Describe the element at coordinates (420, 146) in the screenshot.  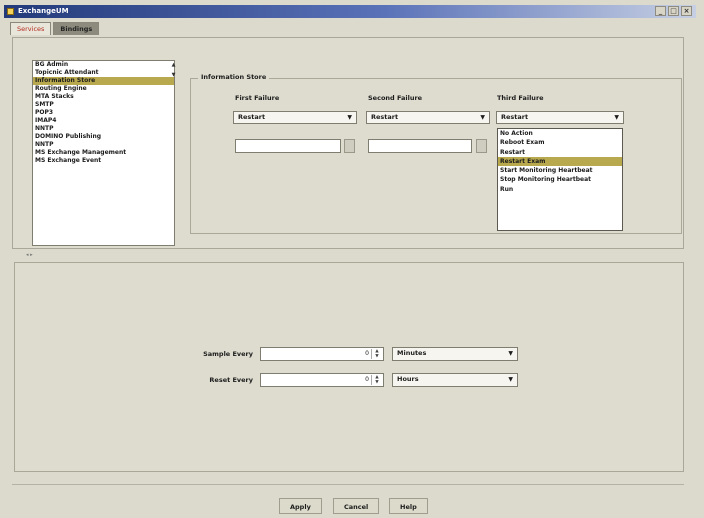
I see `second-failure-input` at that location.